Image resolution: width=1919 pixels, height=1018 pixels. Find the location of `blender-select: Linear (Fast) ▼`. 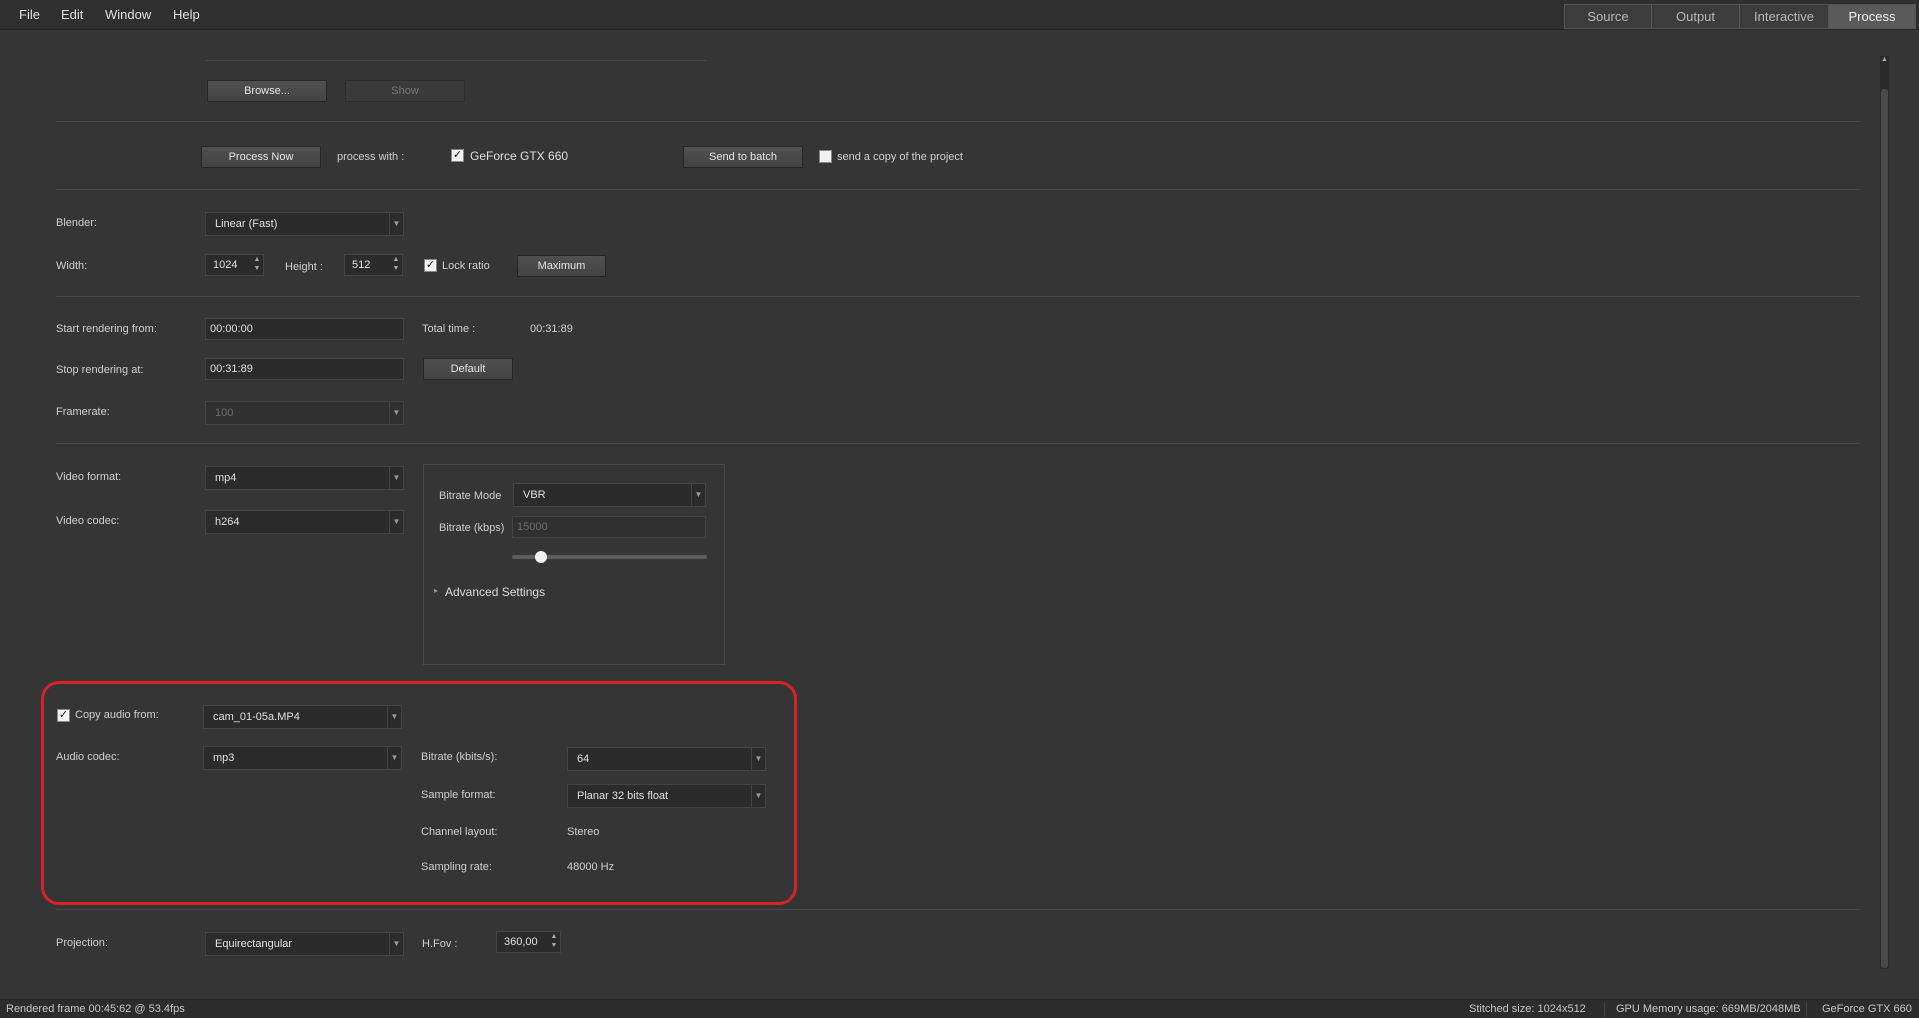

blender-select: Linear (Fast) ▼ is located at coordinates (304, 224).